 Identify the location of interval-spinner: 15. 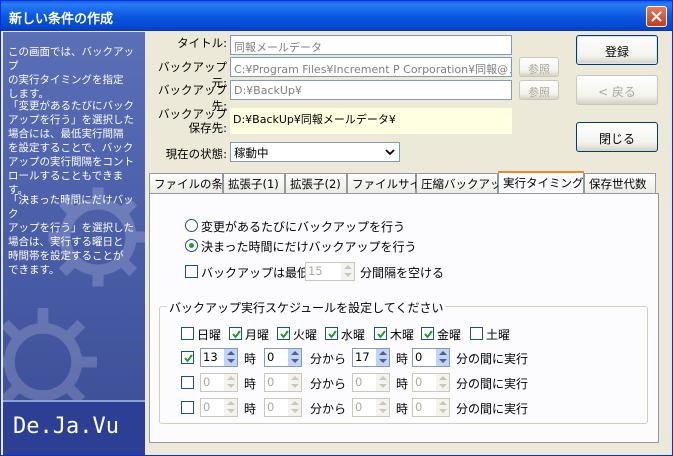
(330, 271).